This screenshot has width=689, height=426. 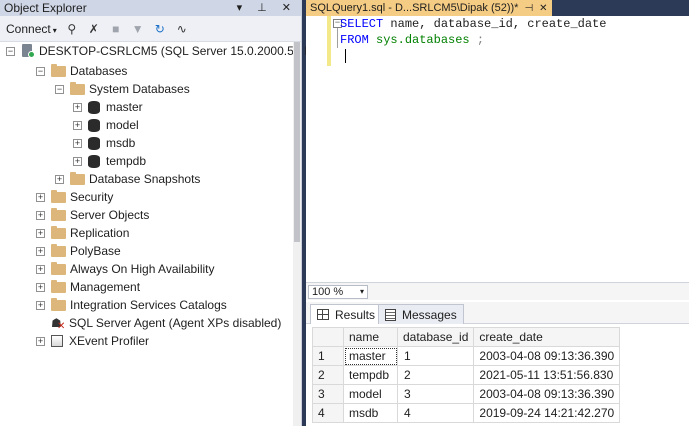 What do you see at coordinates (328, 292) in the screenshot?
I see `zoom-value: 100 %` at bounding box center [328, 292].